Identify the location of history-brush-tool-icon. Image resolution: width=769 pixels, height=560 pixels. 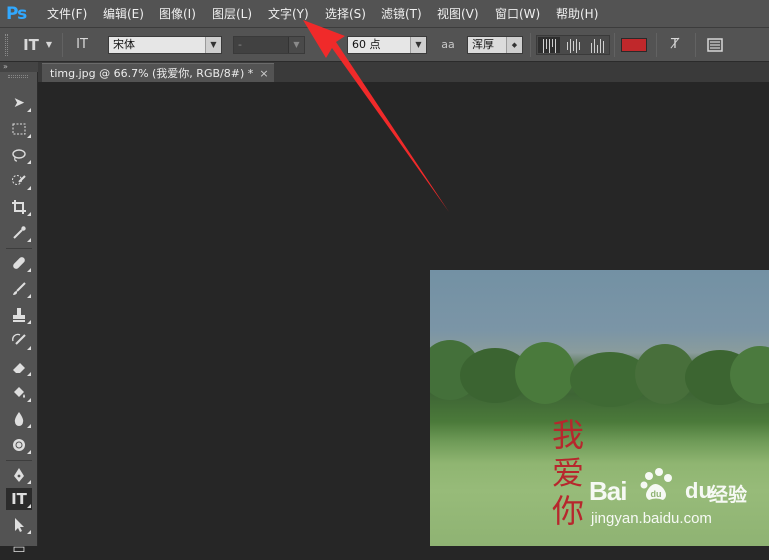
(19, 341).